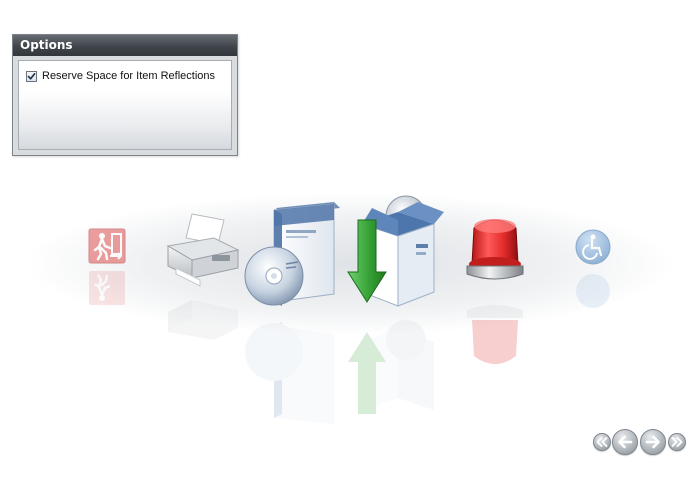  I want to click on reserve-reflections-option: Reserve Space for Item Reflections, so click(120, 76).